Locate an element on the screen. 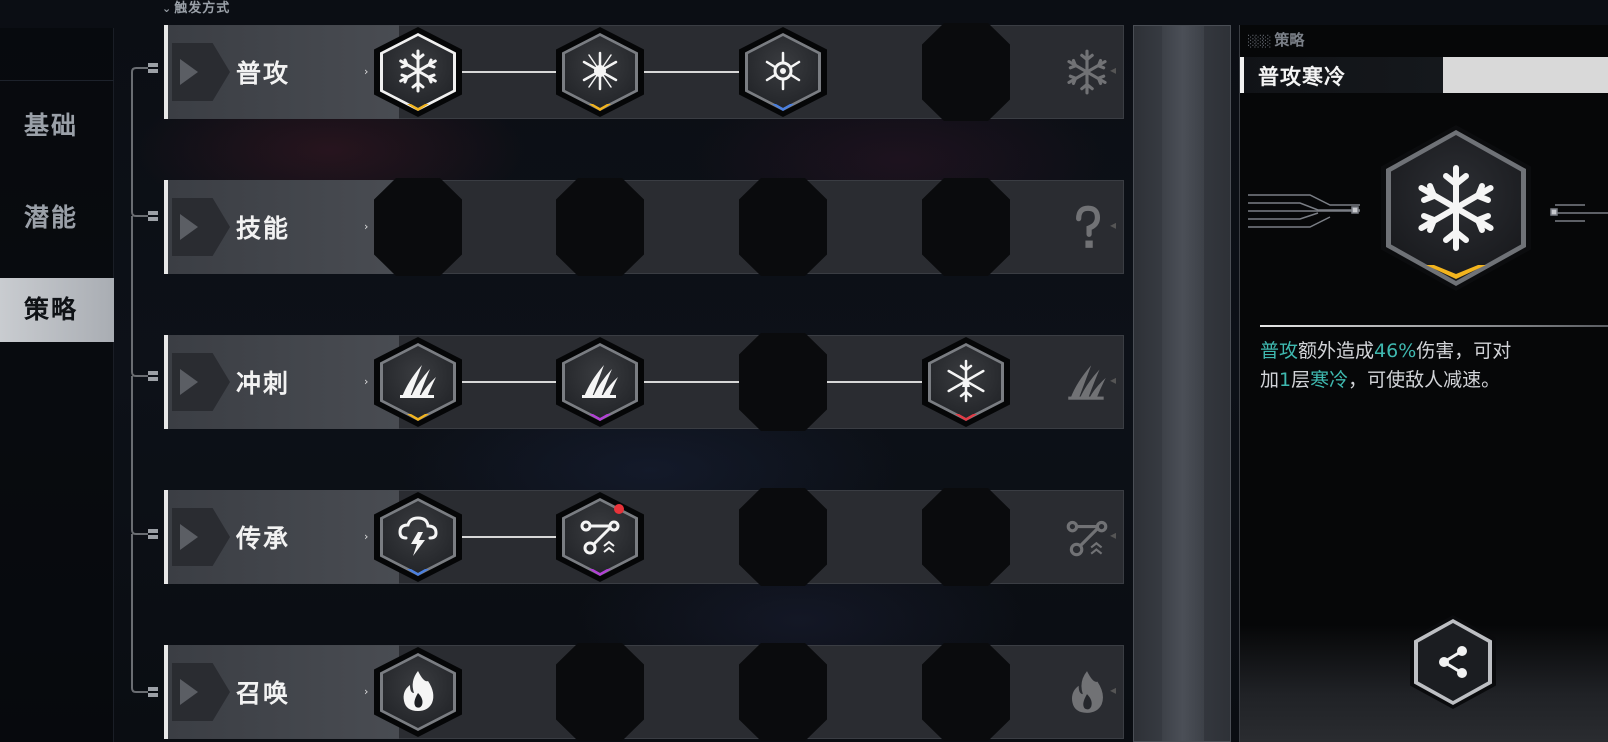 The width and height of the screenshot is (1608, 742). section-label-text: 策略 is located at coordinates (1289, 40).